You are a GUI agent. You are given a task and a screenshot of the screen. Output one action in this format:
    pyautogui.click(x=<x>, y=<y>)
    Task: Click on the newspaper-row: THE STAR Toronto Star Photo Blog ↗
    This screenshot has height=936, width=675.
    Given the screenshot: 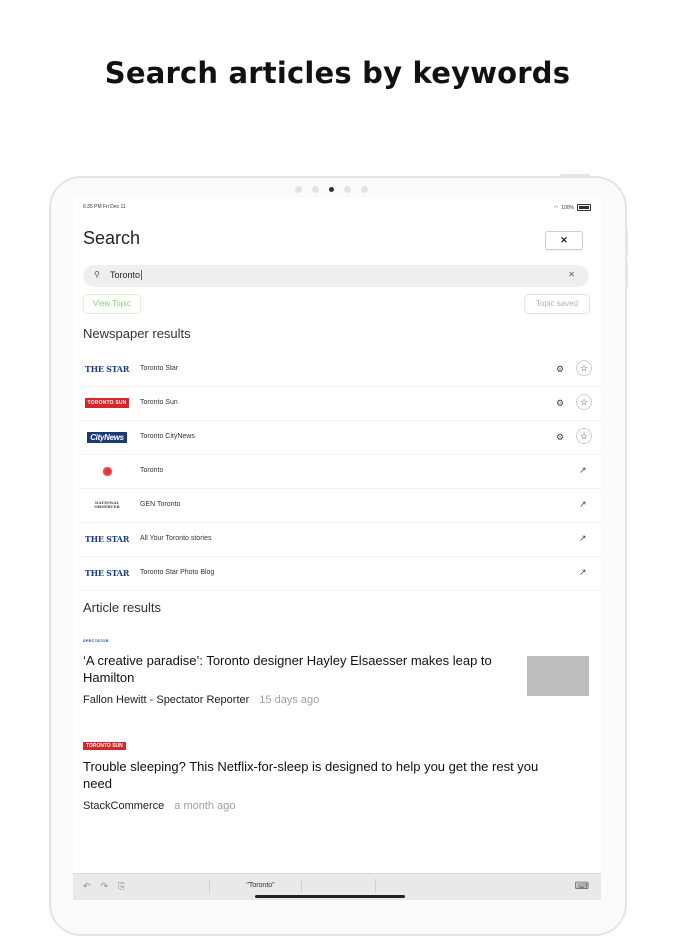 What is the action you would take?
    pyautogui.click(x=341, y=574)
    